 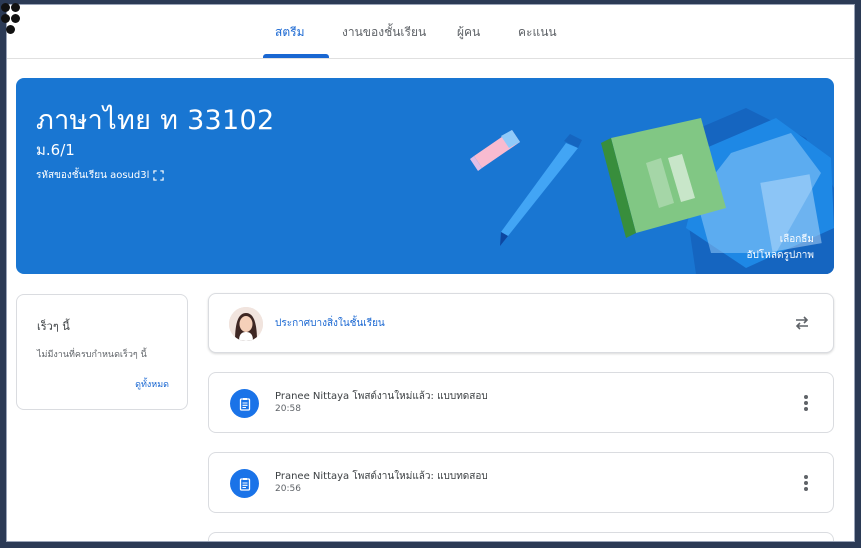 I want to click on top-nav: สตรีม งานของชั้นเรียน ผู้คน คะแนน, so click(x=430, y=32).